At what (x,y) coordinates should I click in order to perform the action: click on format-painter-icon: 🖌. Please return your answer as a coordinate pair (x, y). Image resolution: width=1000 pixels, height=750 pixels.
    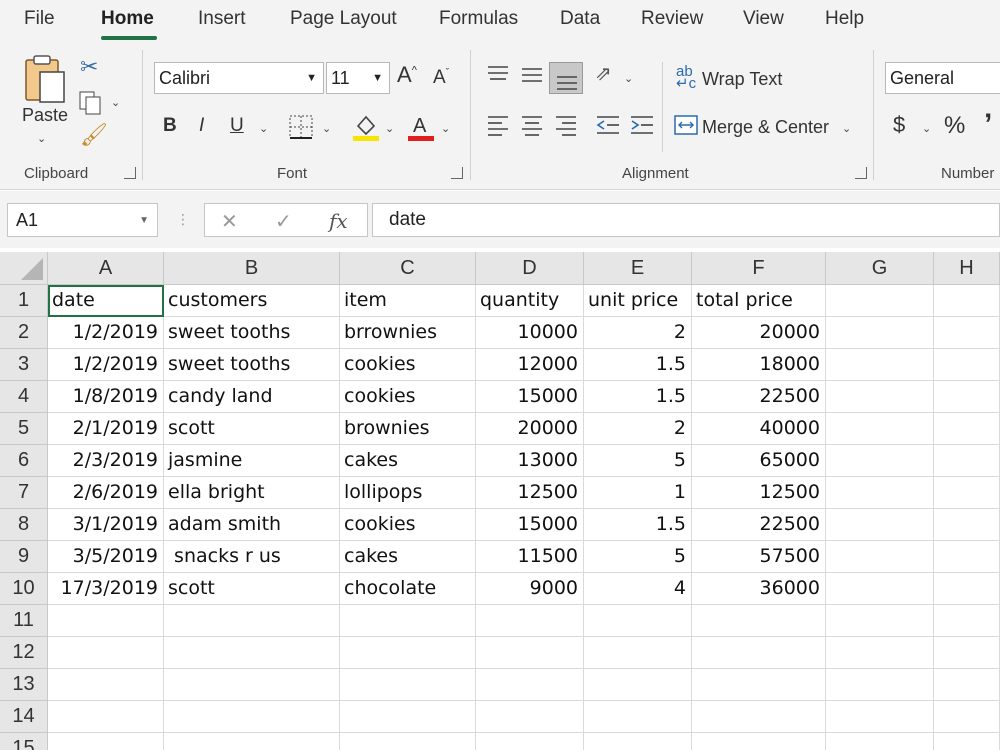
    Looking at the image, I should click on (94, 135).